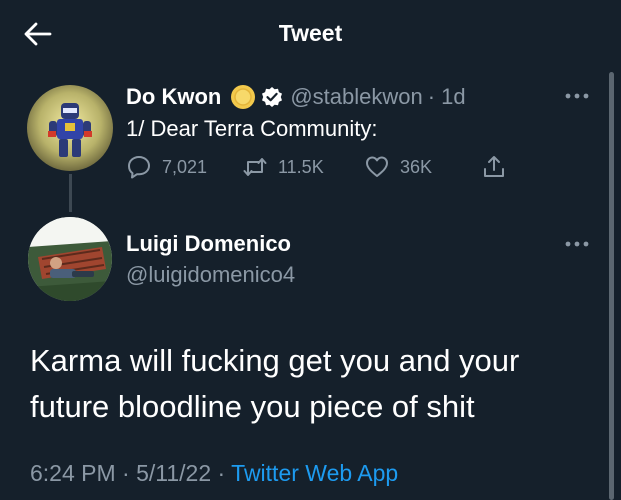  What do you see at coordinates (70, 259) in the screenshot?
I see `avatar-luigi-domenico` at bounding box center [70, 259].